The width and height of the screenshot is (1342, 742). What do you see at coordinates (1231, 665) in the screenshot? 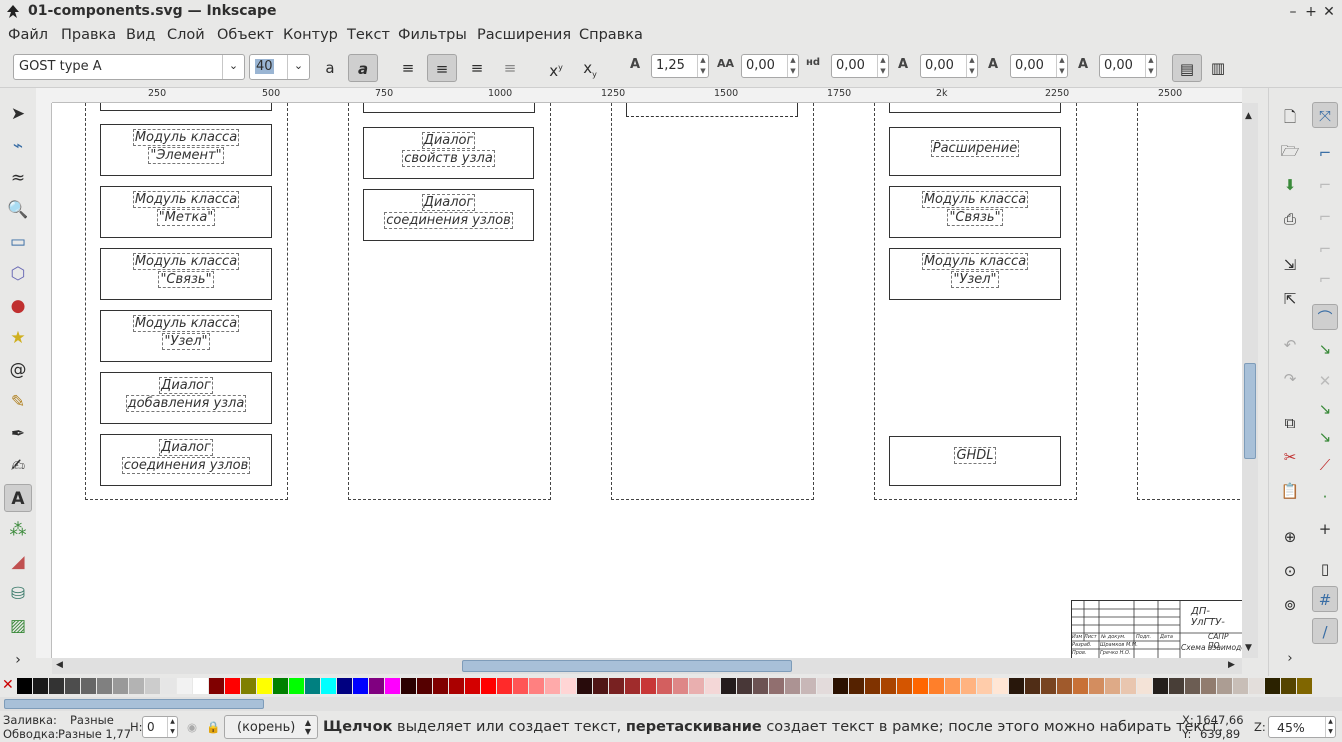
I see `scroll-right-icon: ▶` at bounding box center [1231, 665].